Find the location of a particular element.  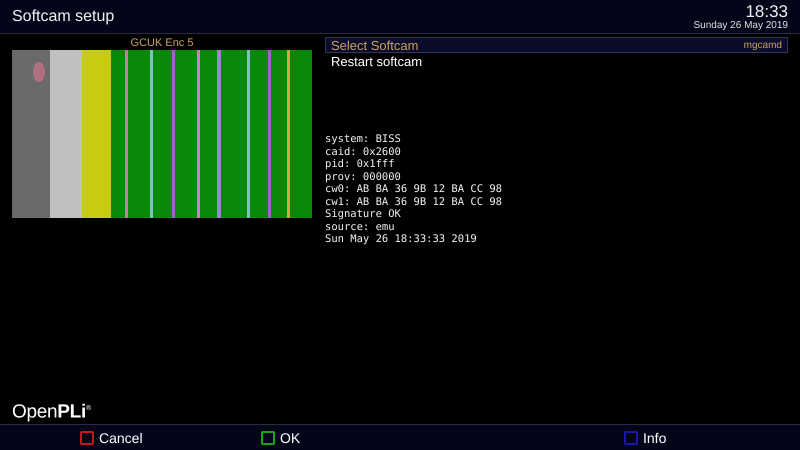

channel-name: GCUK Enc 5 is located at coordinates (162, 43).